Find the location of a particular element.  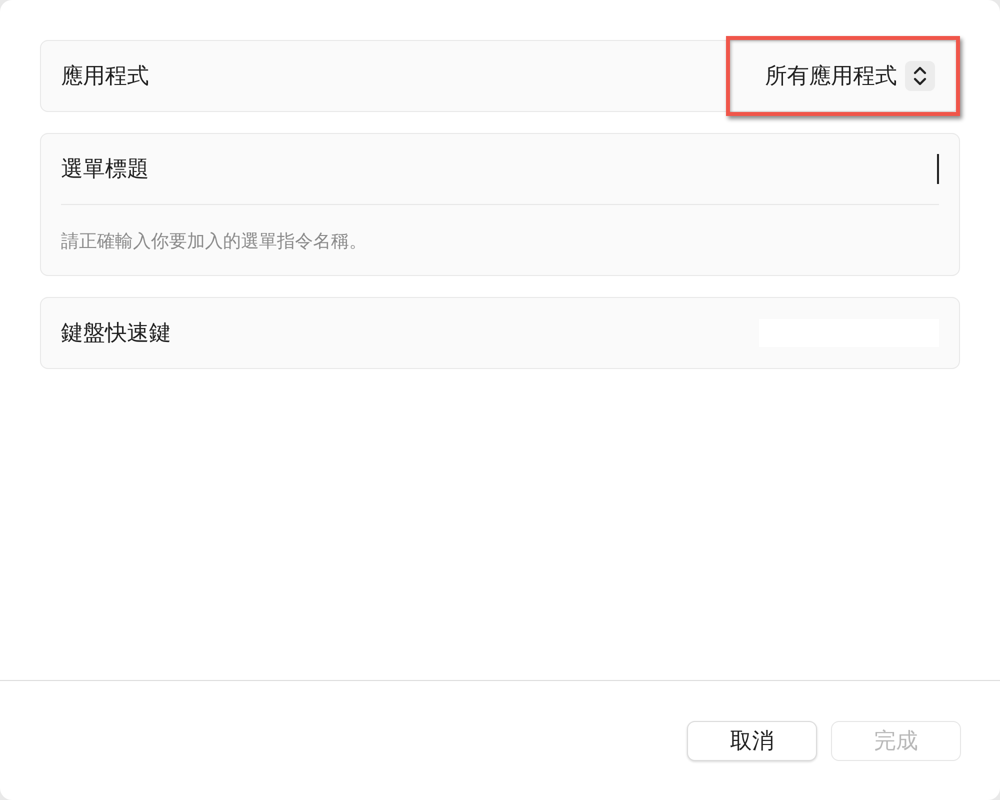

hint-text: 請正確輸入你要加入的選單指令名稱。 is located at coordinates (214, 242).